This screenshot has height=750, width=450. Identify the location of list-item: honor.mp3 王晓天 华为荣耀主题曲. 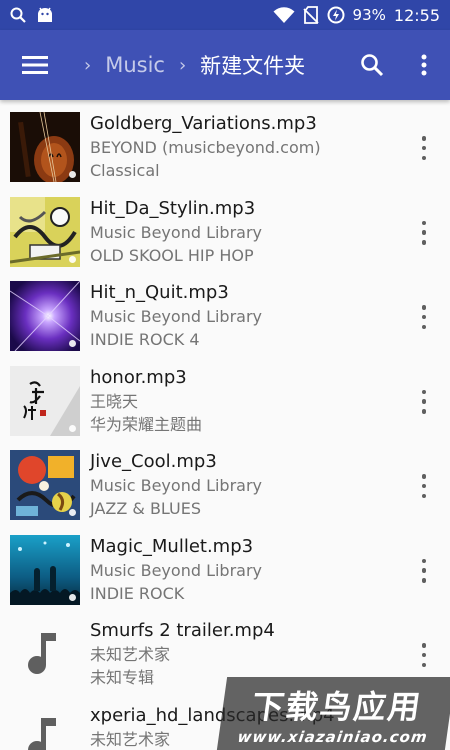
(225, 396).